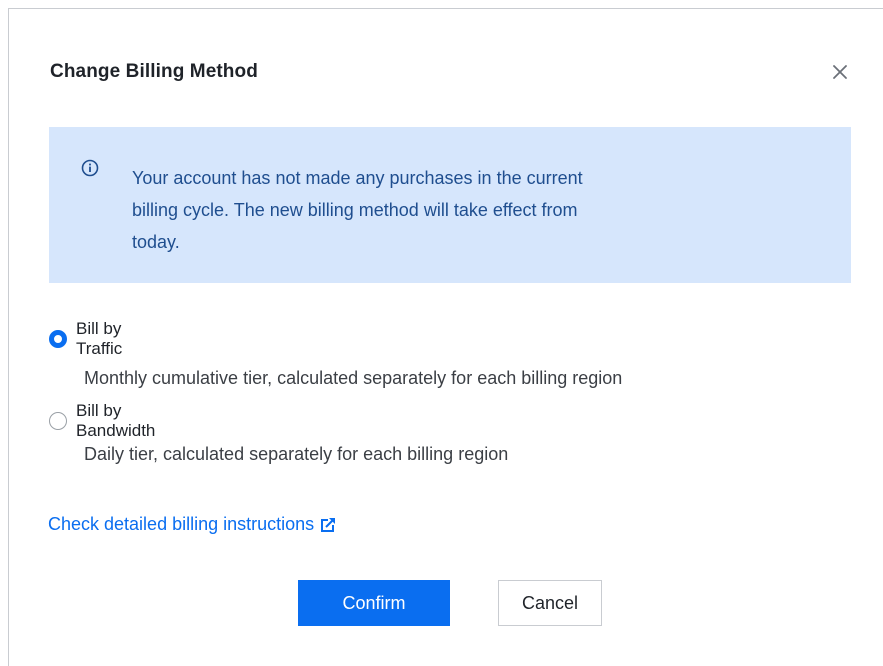 This screenshot has width=883, height=666. What do you see at coordinates (374, 603) in the screenshot?
I see `confirm-button: Confirm` at bounding box center [374, 603].